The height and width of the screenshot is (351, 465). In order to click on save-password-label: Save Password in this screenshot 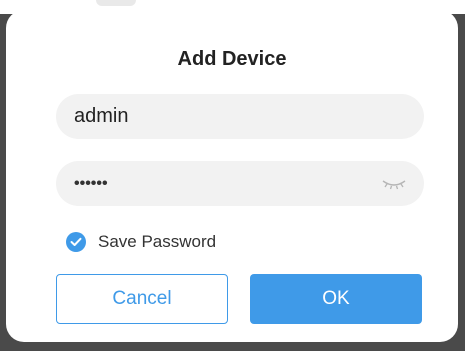, I will do `click(157, 241)`.